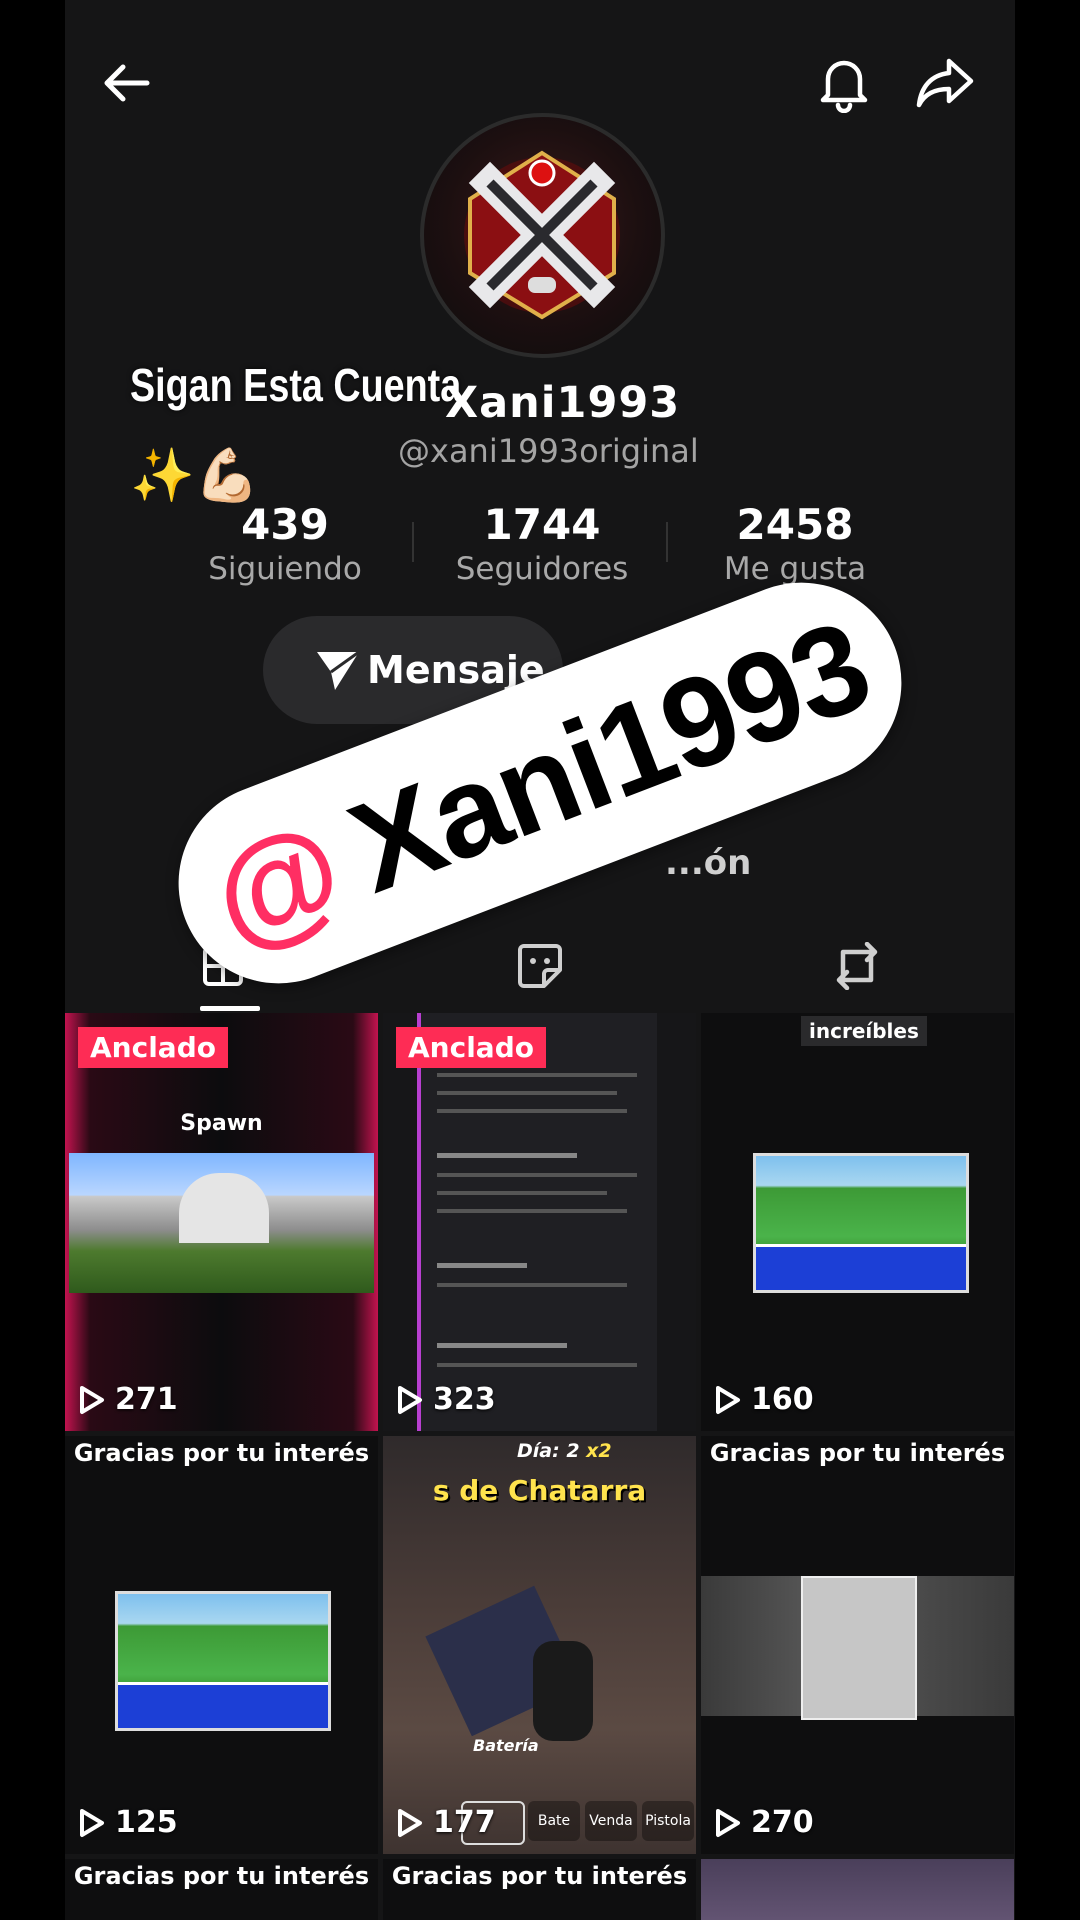  Describe the element at coordinates (844, 86) in the screenshot. I see `bell-icon` at that location.